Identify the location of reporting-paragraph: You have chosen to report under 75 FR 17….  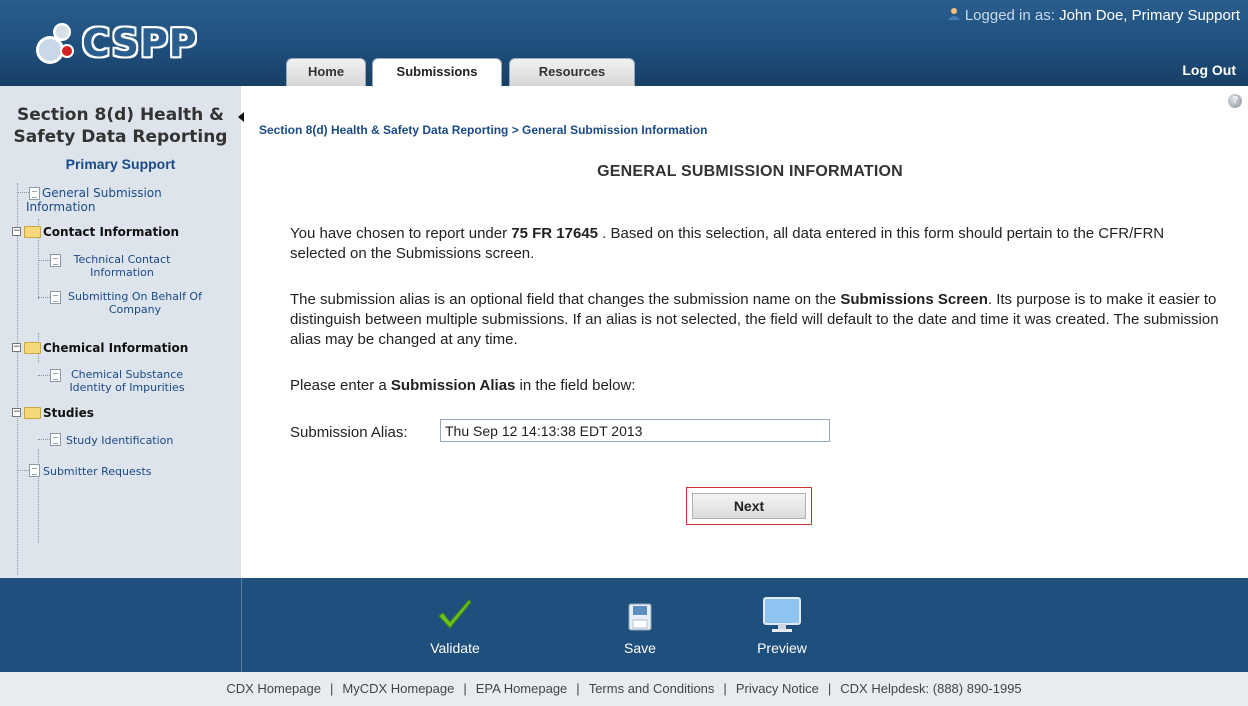
(755, 244).